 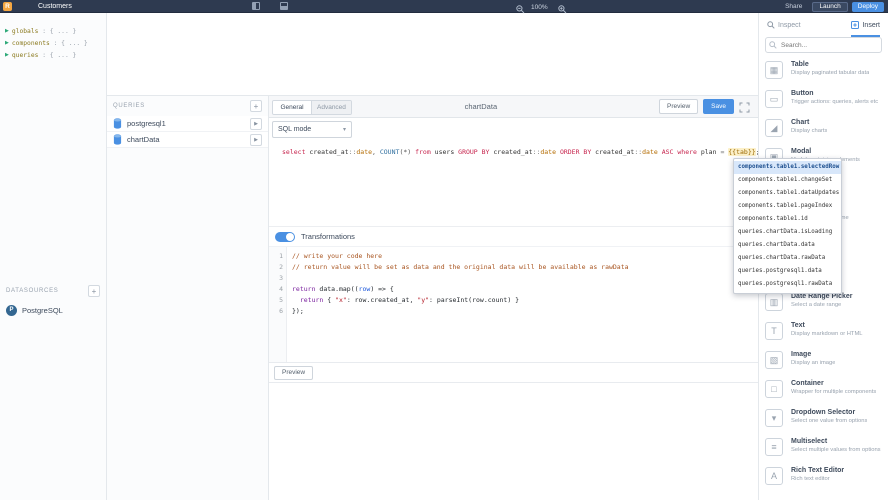 What do you see at coordinates (774, 302) in the screenshot?
I see `date-range-picker-icon: ▥` at bounding box center [774, 302].